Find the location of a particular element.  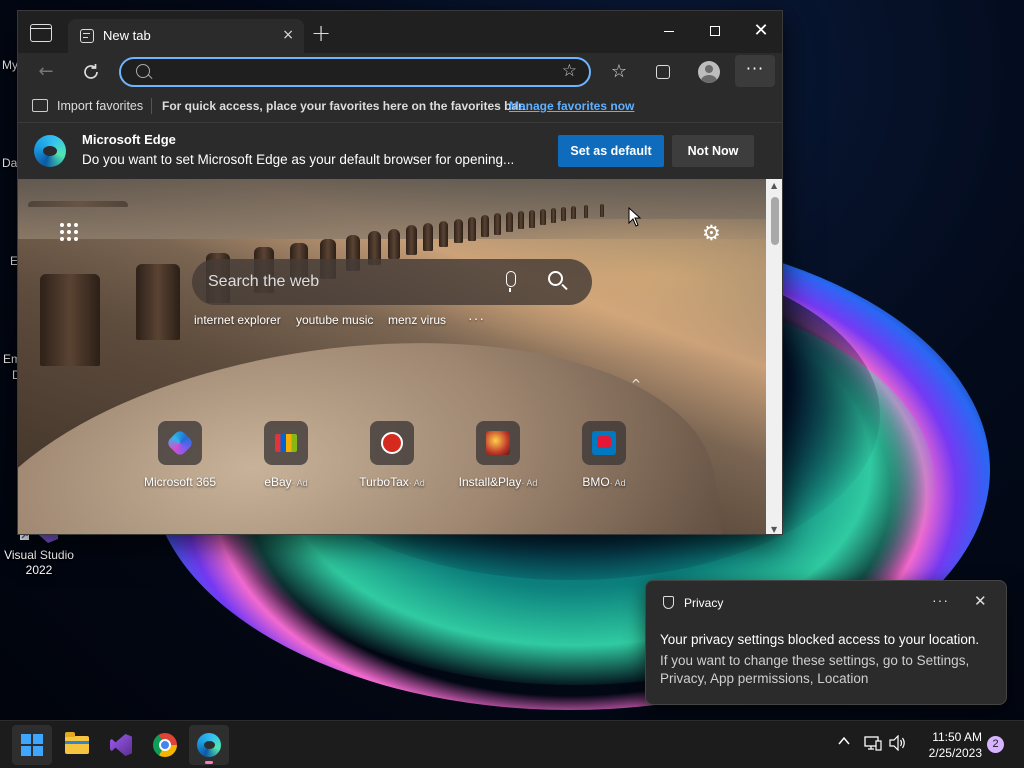

desktop-icon-label-1: My is located at coordinates (10, 65).